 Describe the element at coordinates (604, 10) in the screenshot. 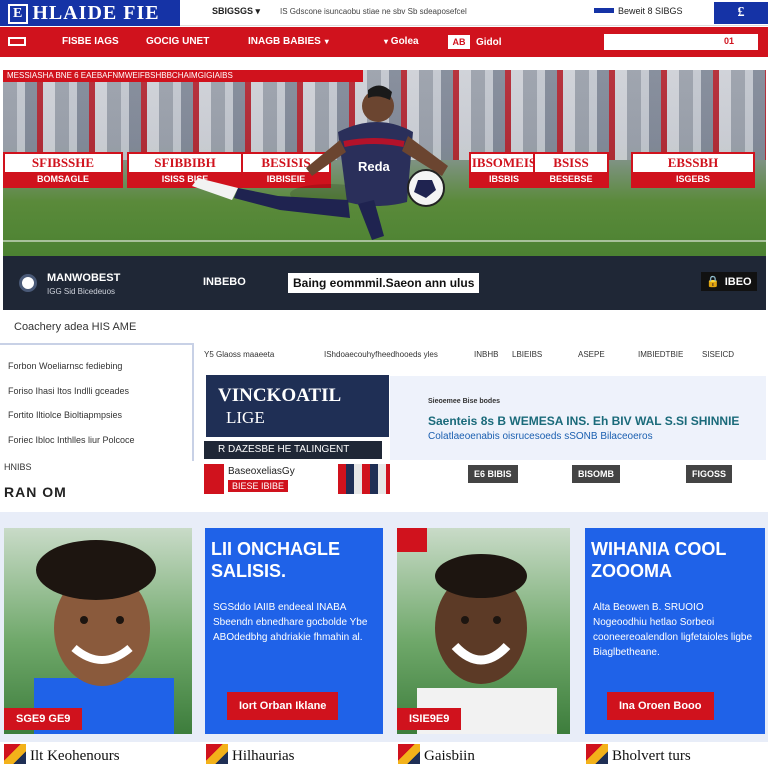

I see `flag-icon` at that location.